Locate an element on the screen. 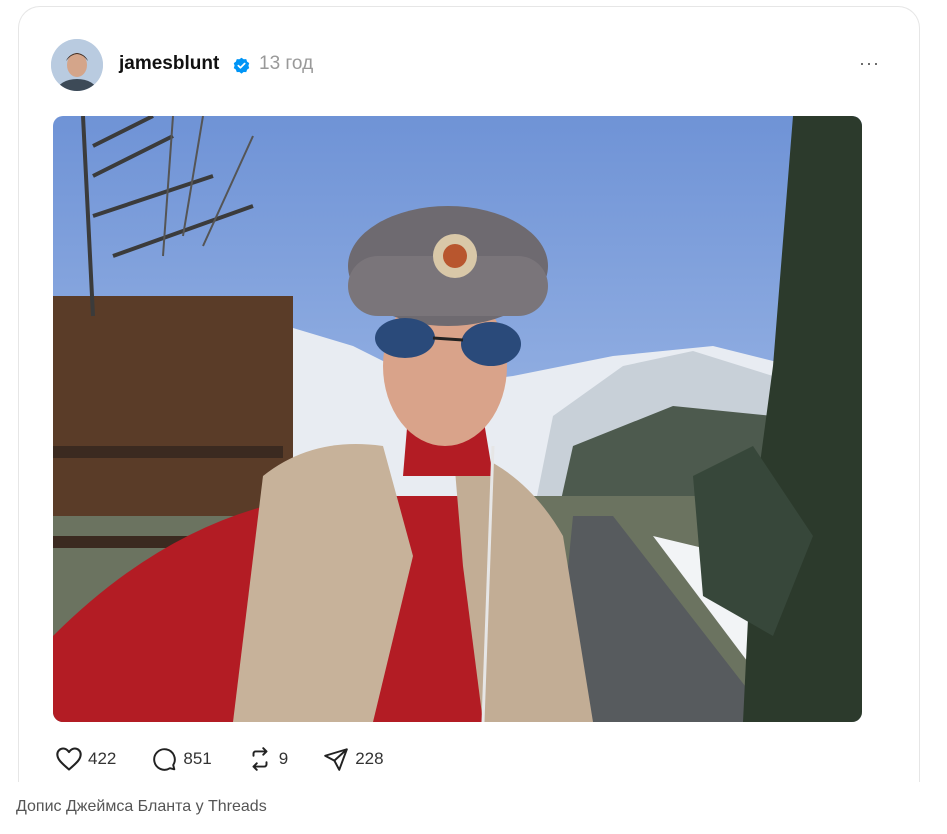  avatar-image is located at coordinates (77, 65).